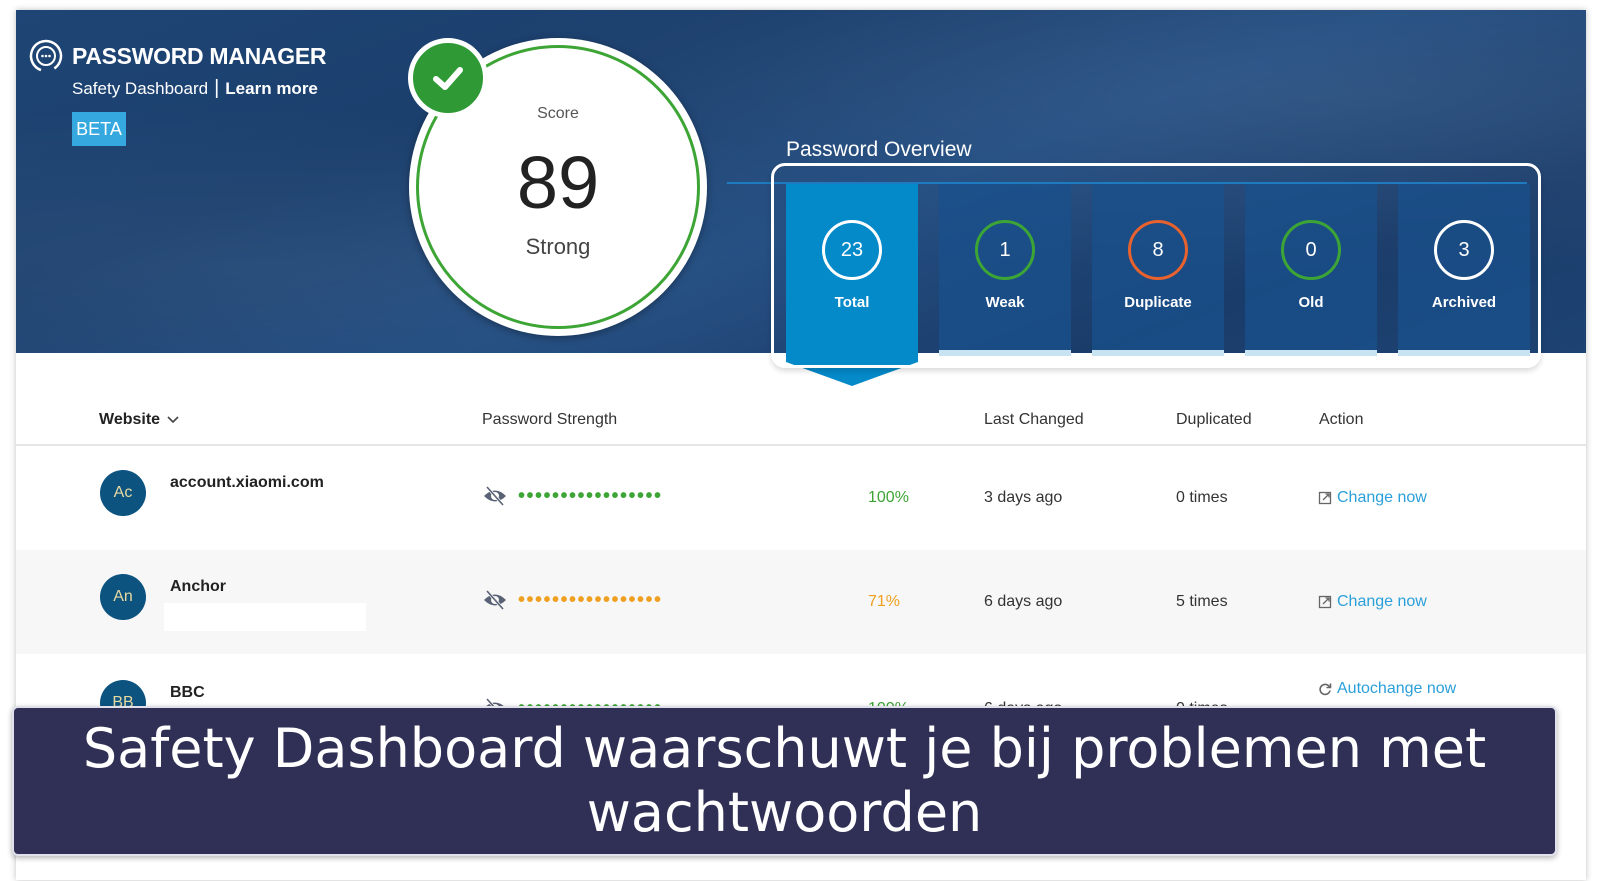  What do you see at coordinates (852, 374) in the screenshot?
I see `active-tile-pointer` at bounding box center [852, 374].